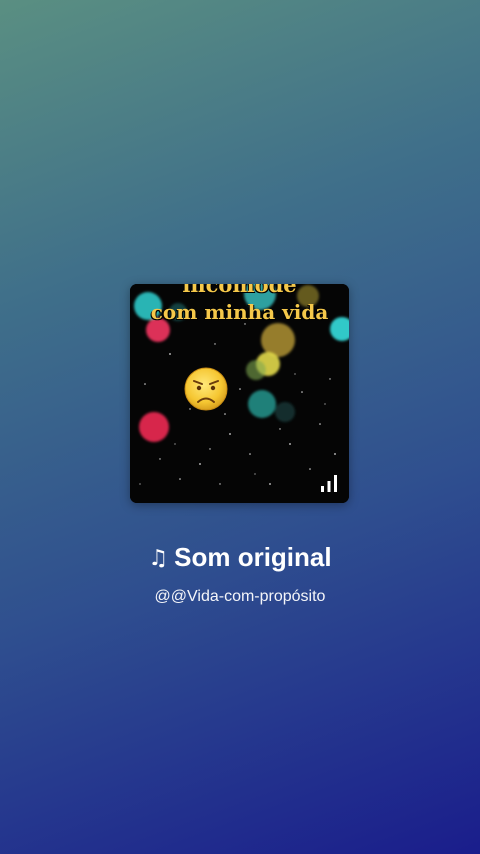 The width and height of the screenshot is (480, 854). I want to click on music-note-icon: ♫, so click(158, 558).